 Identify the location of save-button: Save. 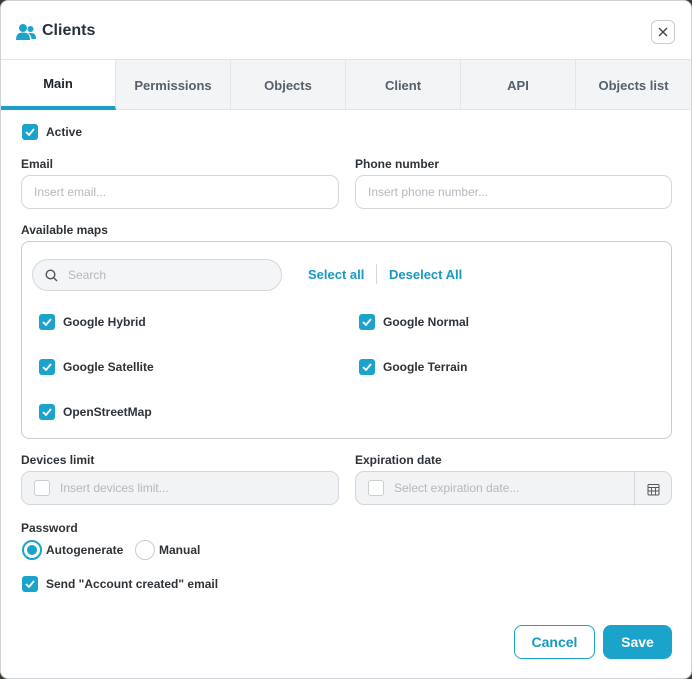
(637, 642).